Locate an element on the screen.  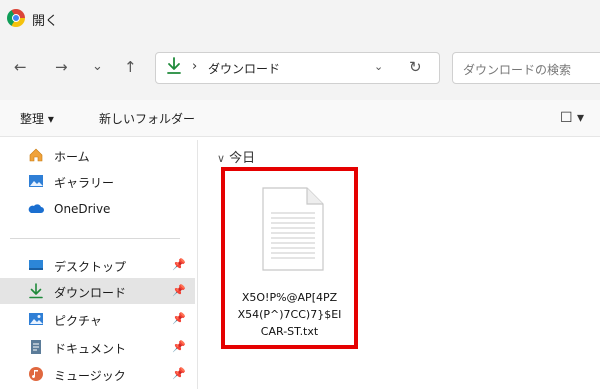
sidebar-item-documents: ドキュメント 📌 is located at coordinates (97, 347).